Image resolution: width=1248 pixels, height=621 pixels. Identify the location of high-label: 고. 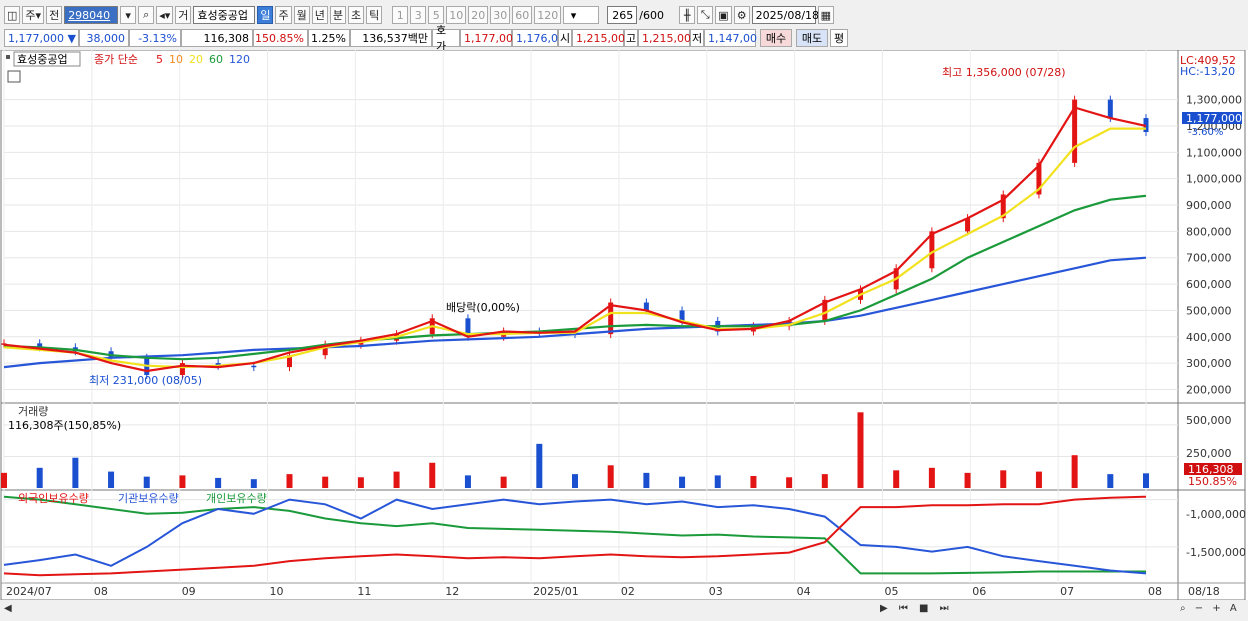
(631, 38).